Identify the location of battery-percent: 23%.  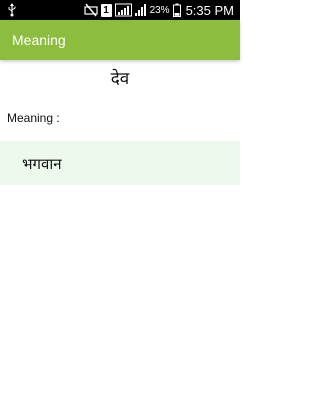
(159, 10).